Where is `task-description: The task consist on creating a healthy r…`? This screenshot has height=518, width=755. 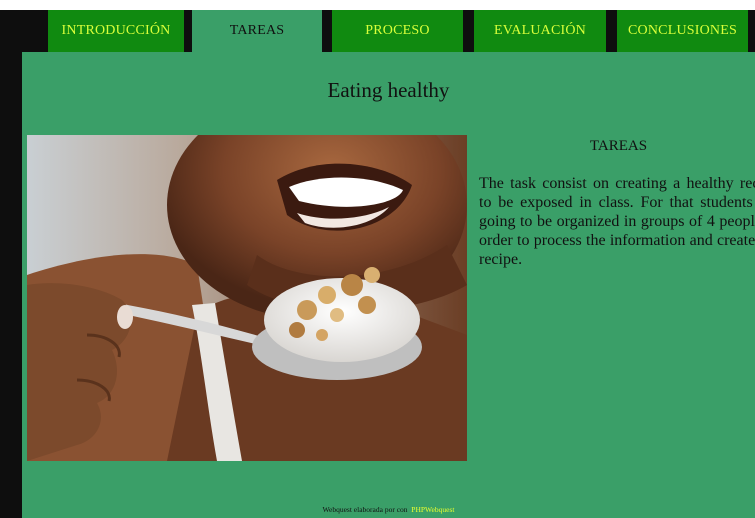
task-description: The task consist on creating a healthy r… is located at coordinates (617, 221).